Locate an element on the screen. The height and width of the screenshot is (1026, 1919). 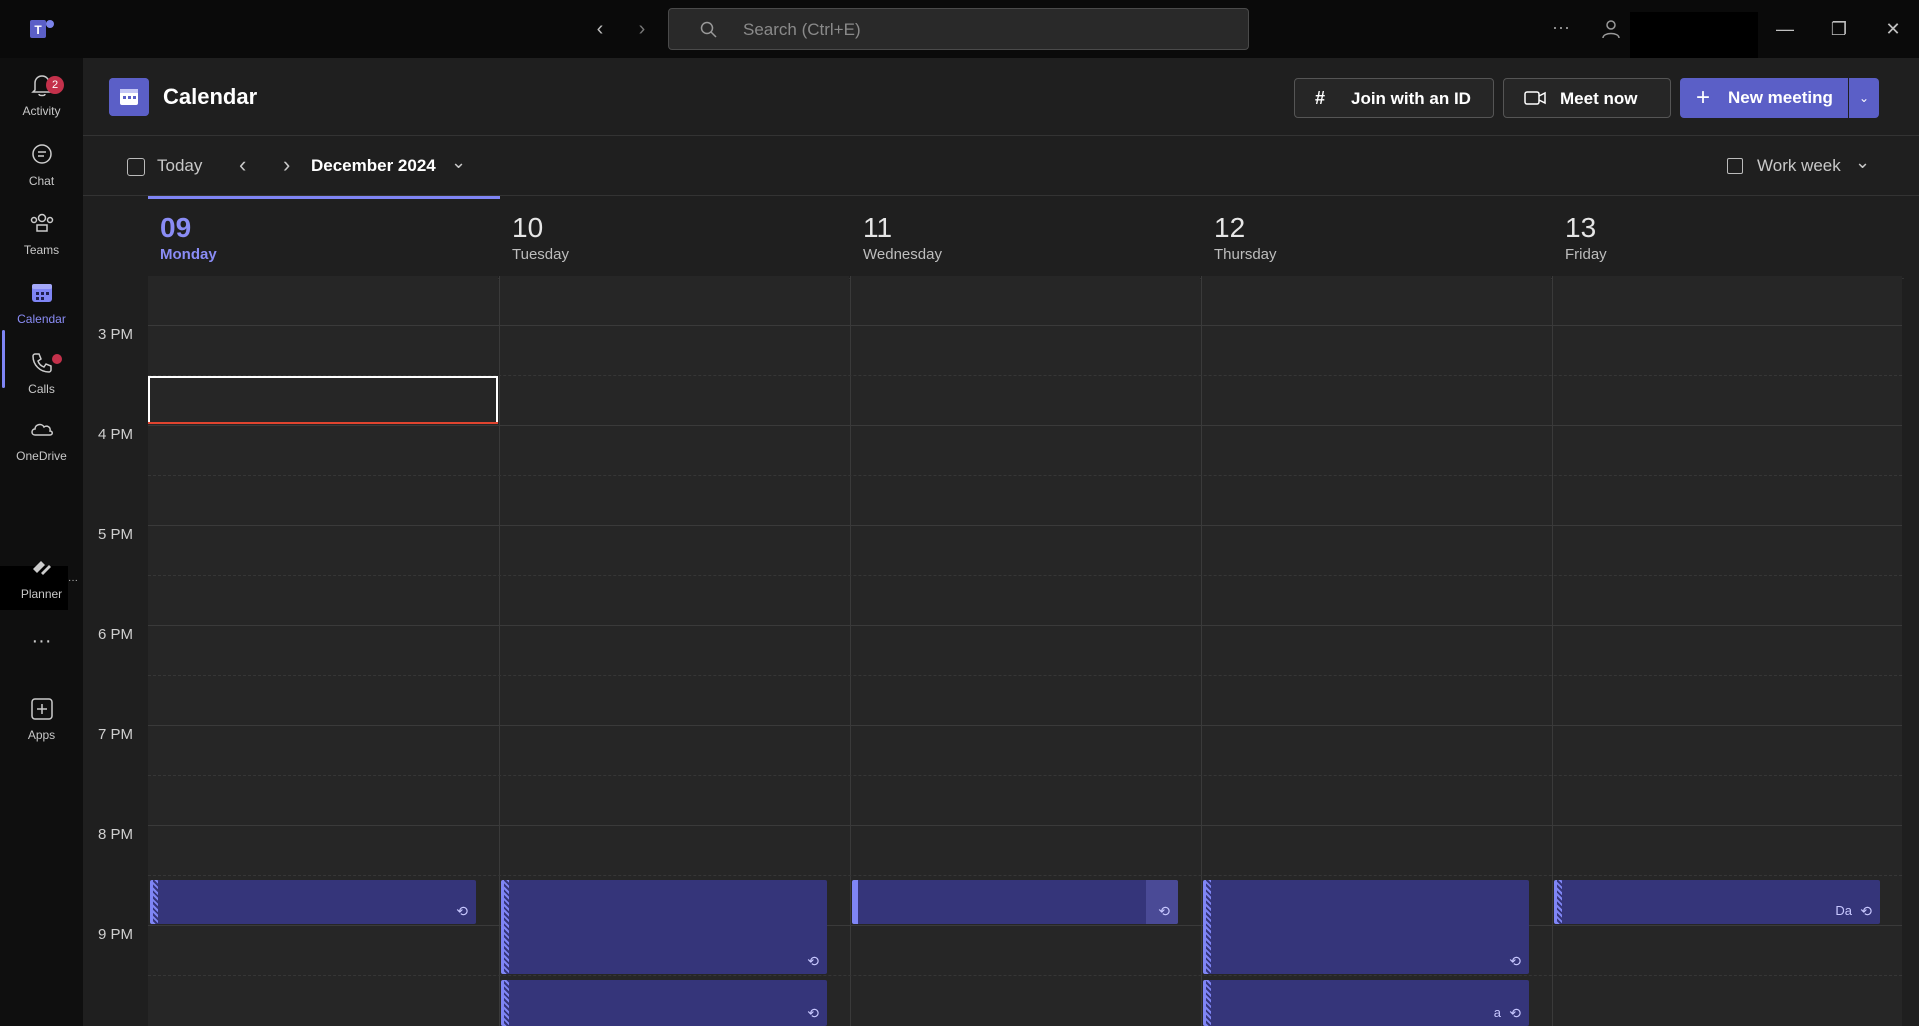
event-thursday-2: a ⟲ is located at coordinates (1366, 1003).